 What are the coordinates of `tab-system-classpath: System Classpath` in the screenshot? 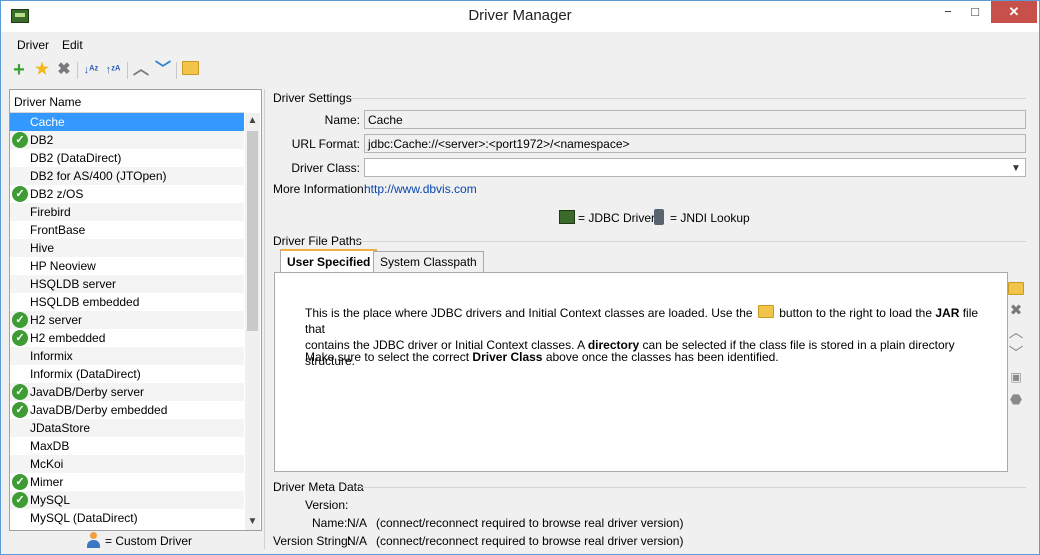 It's located at (428, 261).